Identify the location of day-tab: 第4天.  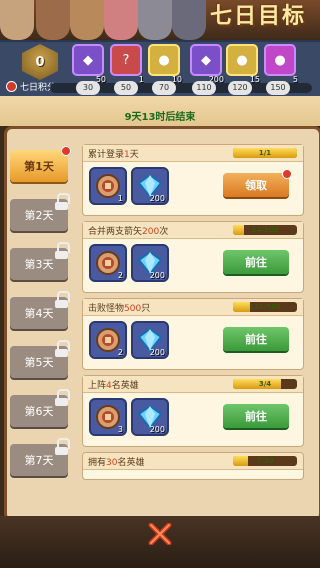
(40, 310).